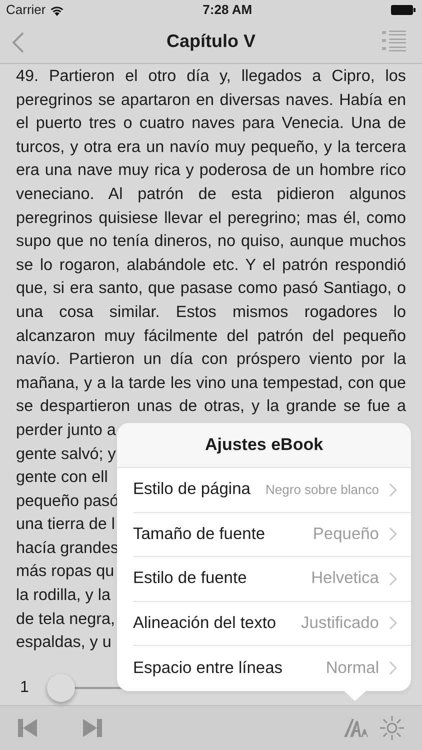 The width and height of the screenshot is (422, 750). Describe the element at coordinates (62, 477) in the screenshot. I see `text-line: gente con ell` at that location.